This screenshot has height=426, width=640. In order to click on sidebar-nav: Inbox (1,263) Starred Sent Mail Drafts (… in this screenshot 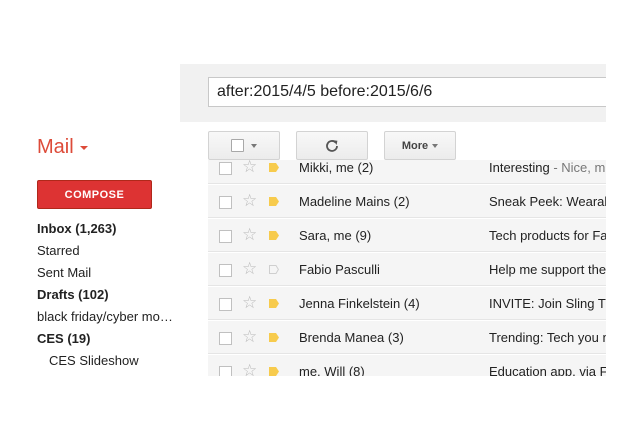, I will do `click(107, 295)`.